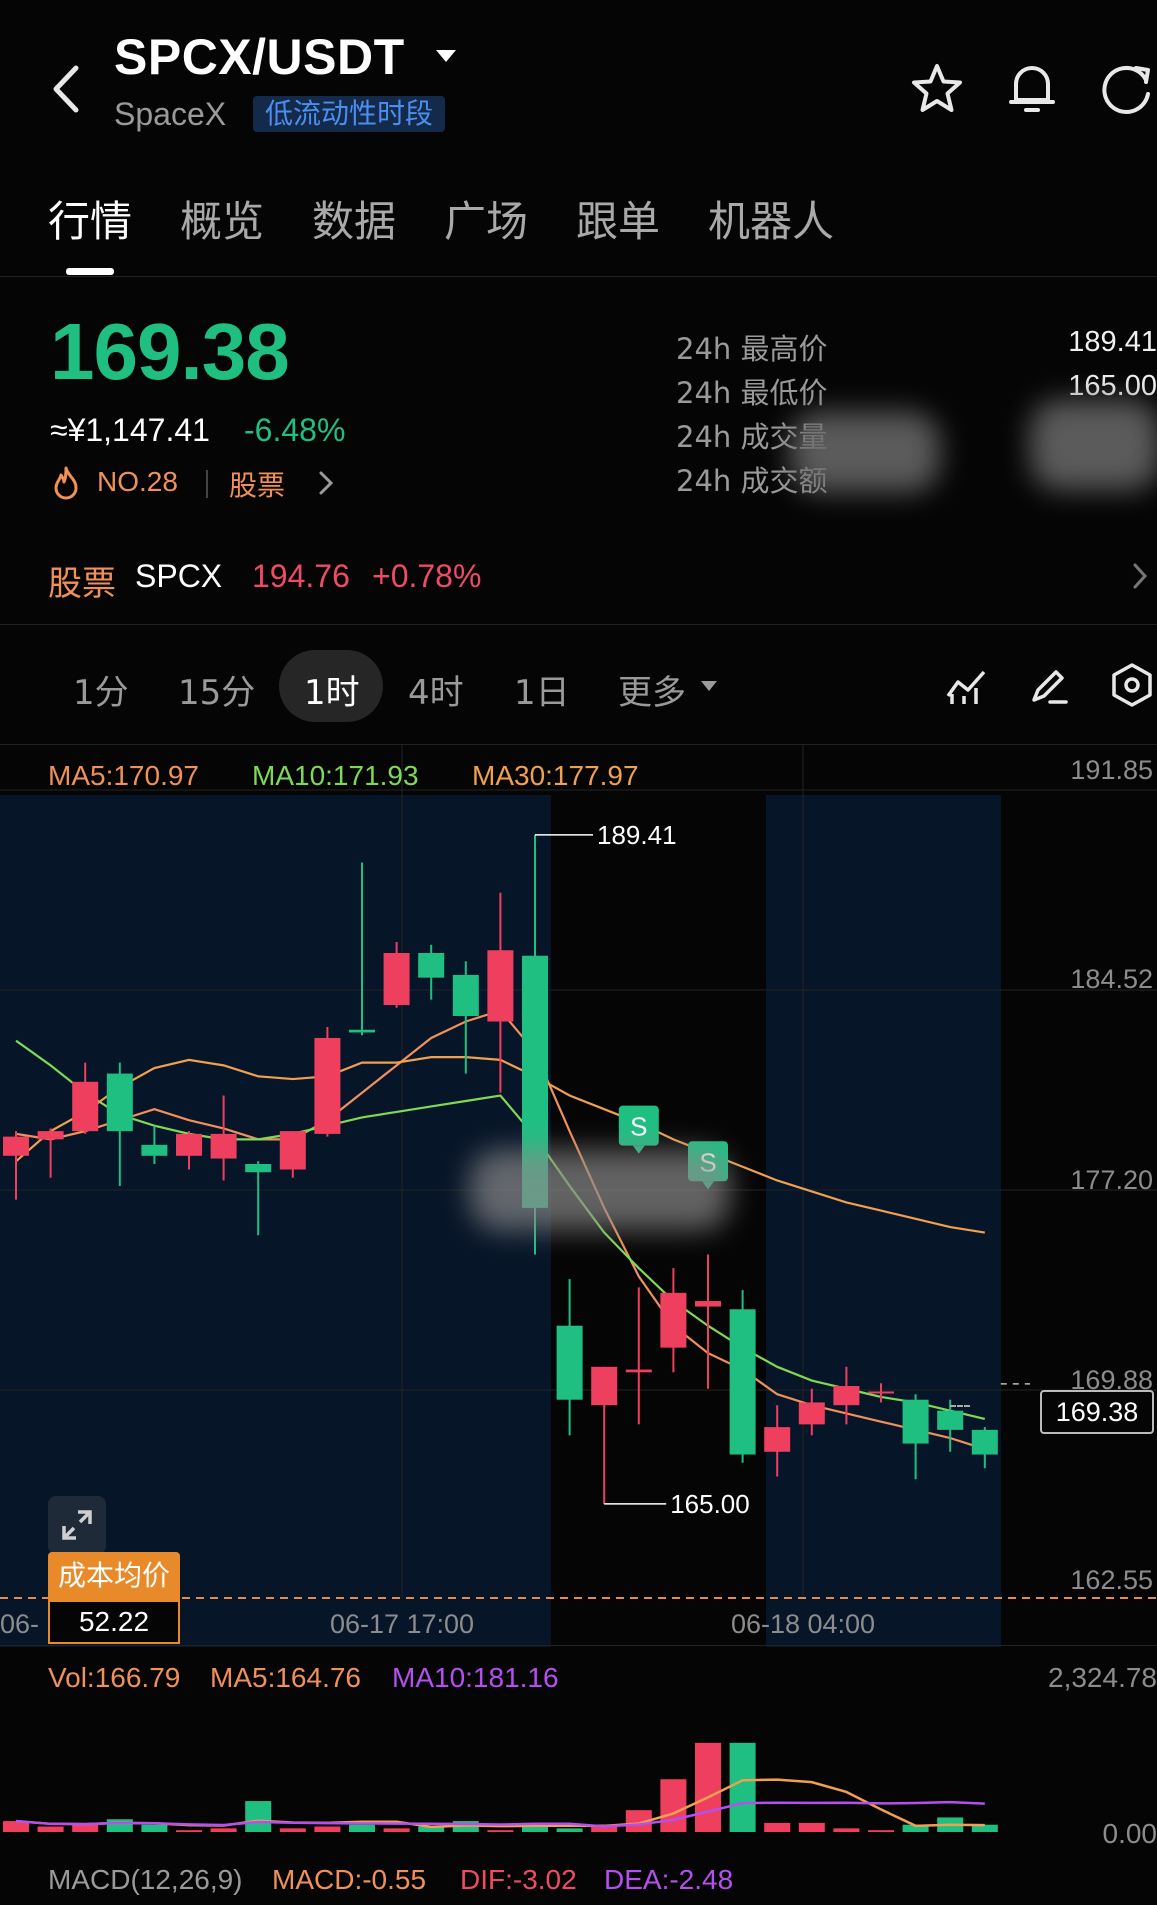 Image resolution: width=1157 pixels, height=1905 pixels. What do you see at coordinates (216, 689) in the screenshot?
I see `interval-15m: 15分` at bounding box center [216, 689].